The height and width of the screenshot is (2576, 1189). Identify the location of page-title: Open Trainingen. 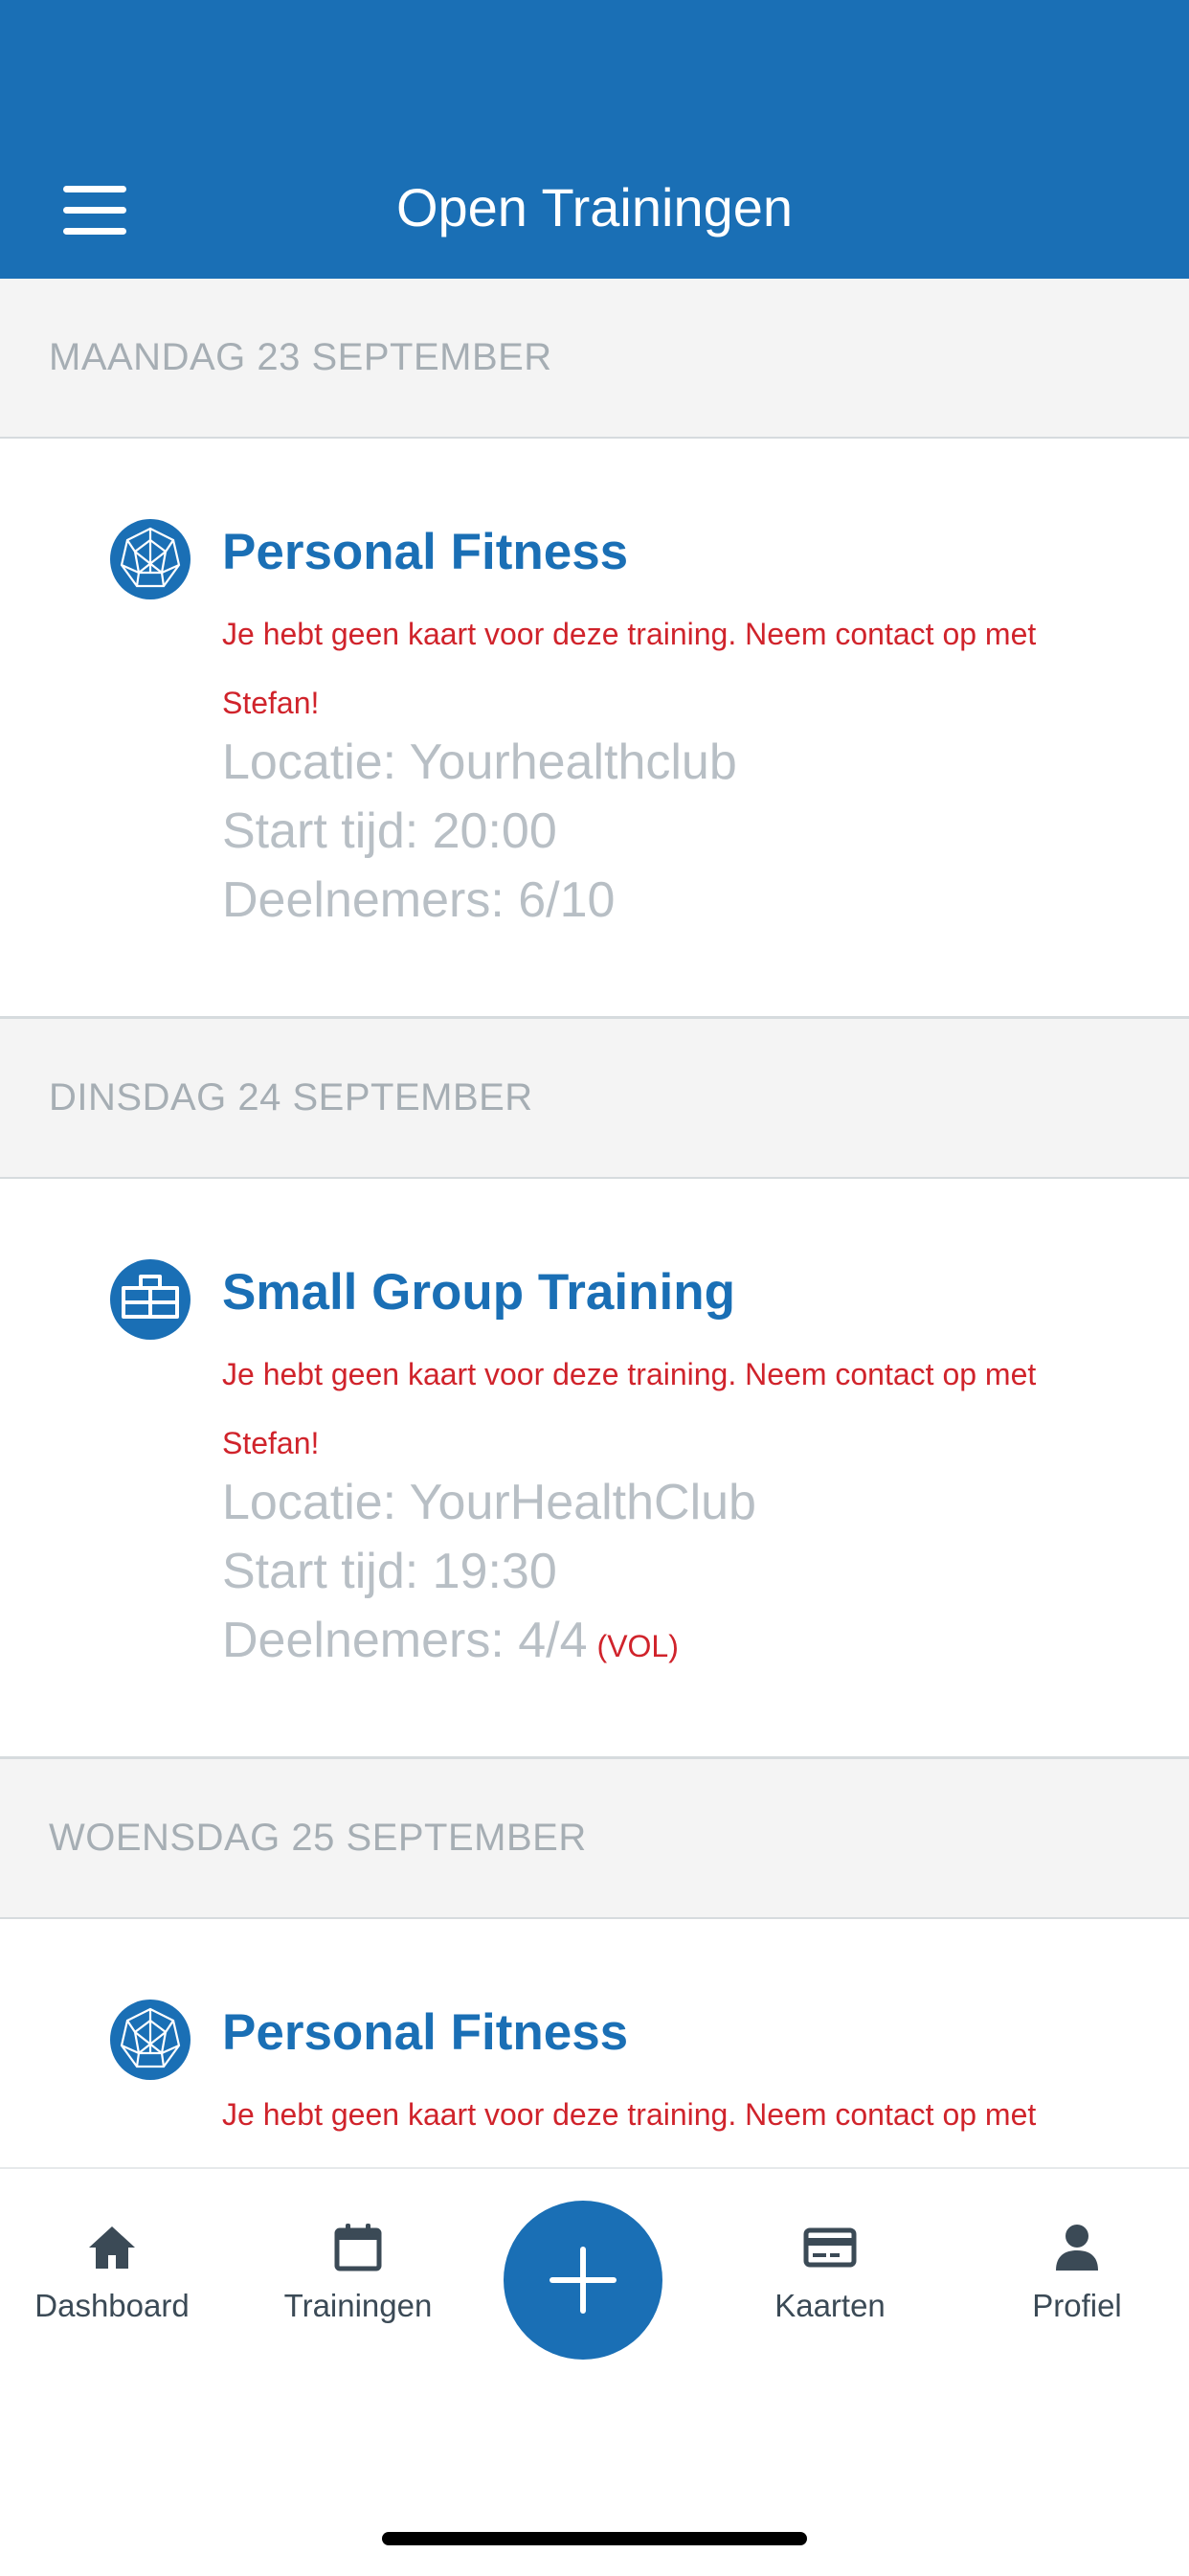
(594, 207).